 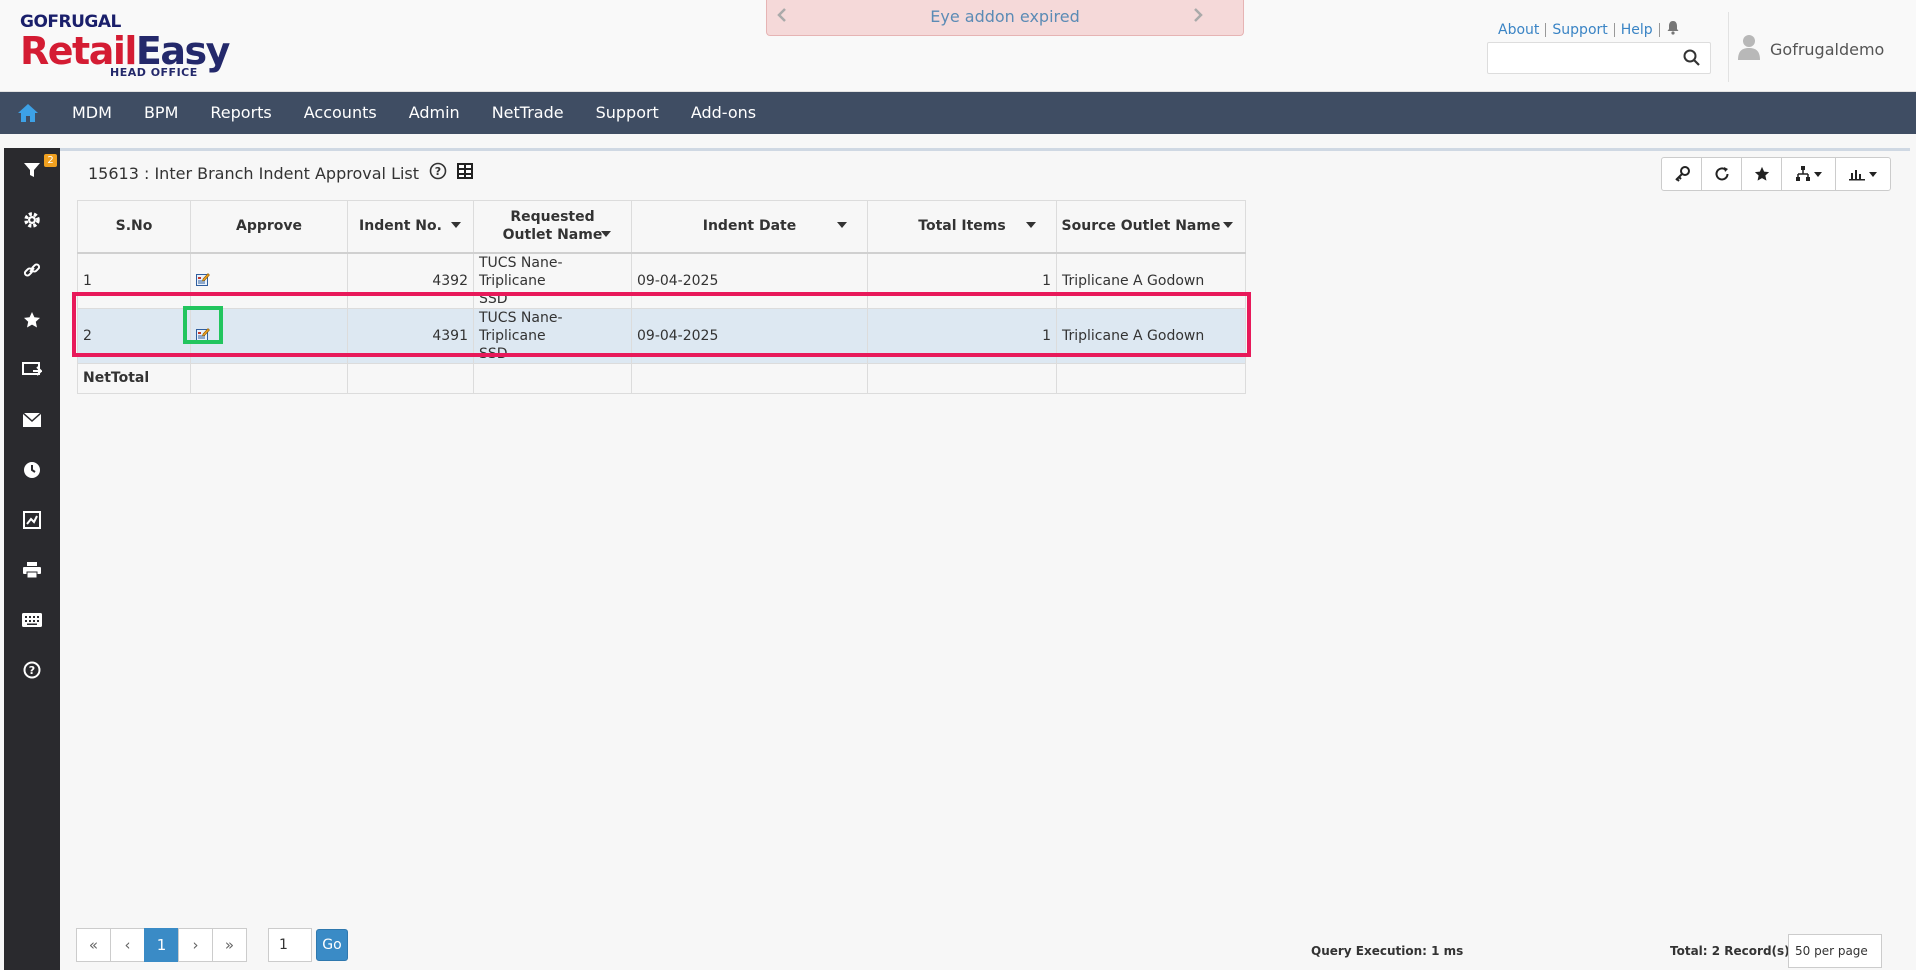 What do you see at coordinates (269, 227) in the screenshot?
I see `col-header-approve: Approve` at bounding box center [269, 227].